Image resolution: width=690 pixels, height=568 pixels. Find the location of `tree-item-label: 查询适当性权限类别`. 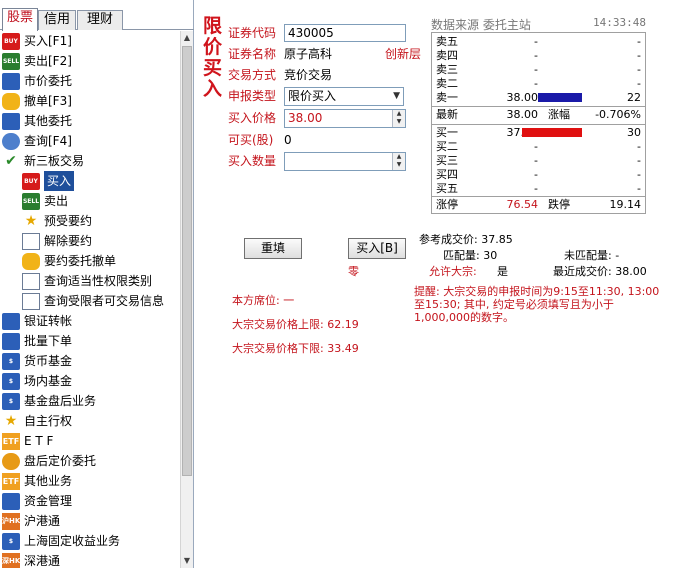

tree-item-label: 查询适当性权限类别 is located at coordinates (98, 281).